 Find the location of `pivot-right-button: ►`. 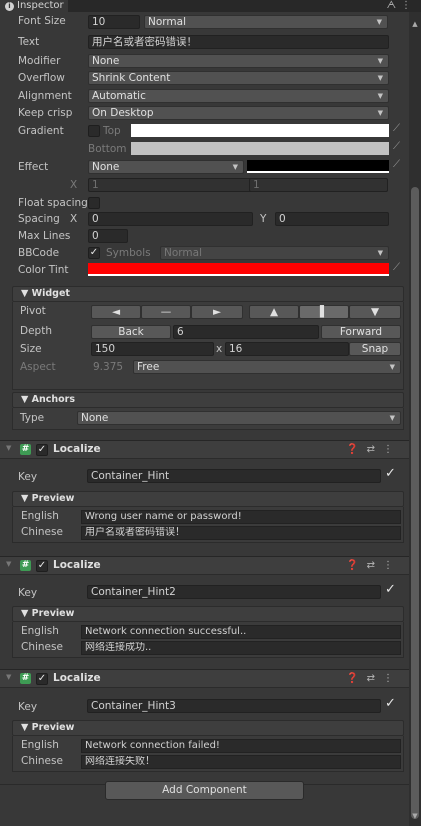

pivot-right-button: ► is located at coordinates (217, 312).